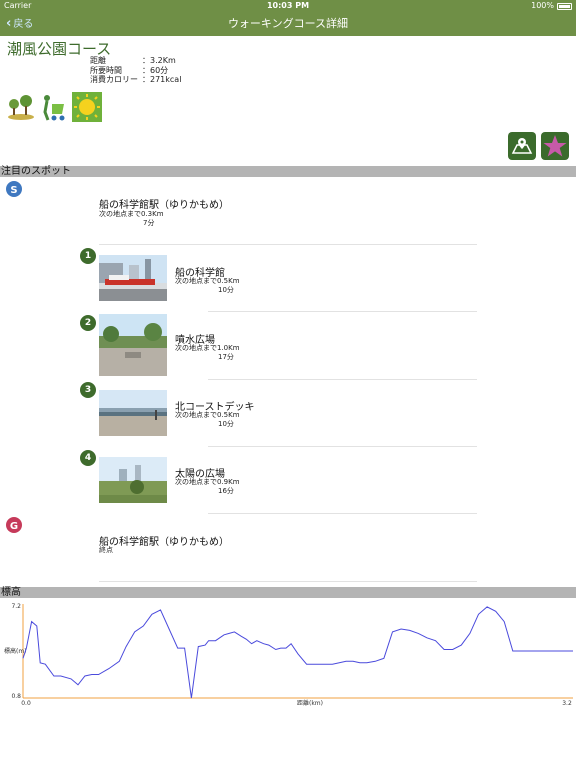 The height and width of the screenshot is (768, 576). I want to click on x-tick-label: 3.2, so click(567, 703).